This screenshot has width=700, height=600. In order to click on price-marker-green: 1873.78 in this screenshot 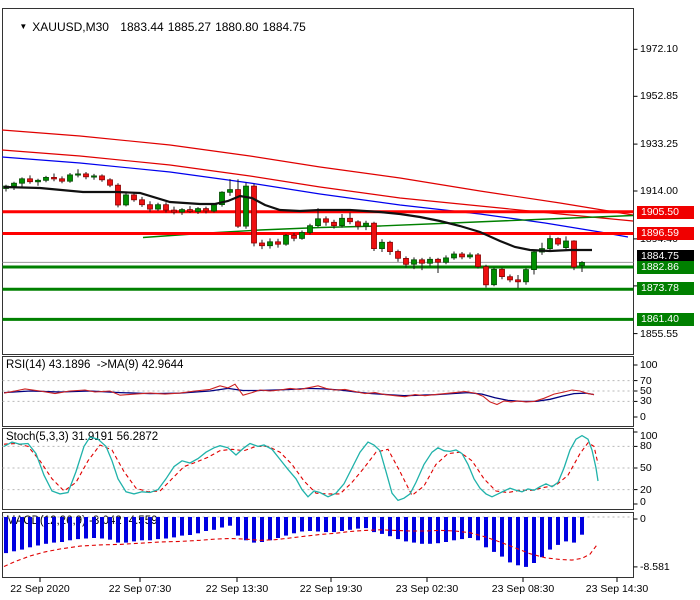, I will do `click(665, 288)`.